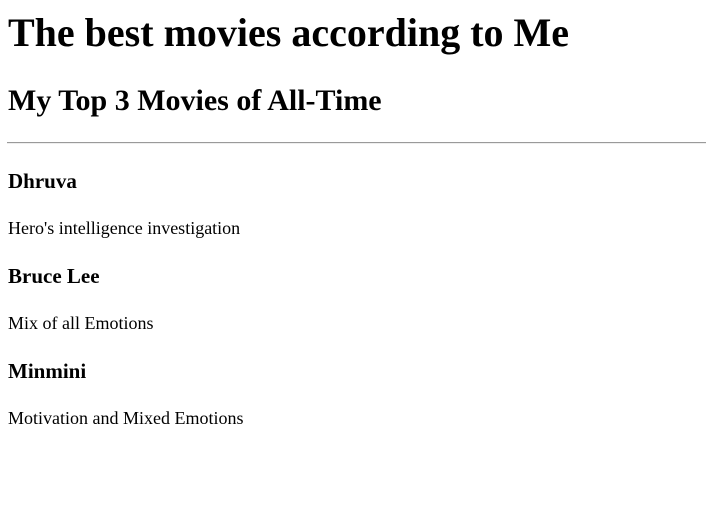  What do you see at coordinates (353, 299) in the screenshot?
I see `movie-item: Bruce Lee Mix of all Emotions` at bounding box center [353, 299].